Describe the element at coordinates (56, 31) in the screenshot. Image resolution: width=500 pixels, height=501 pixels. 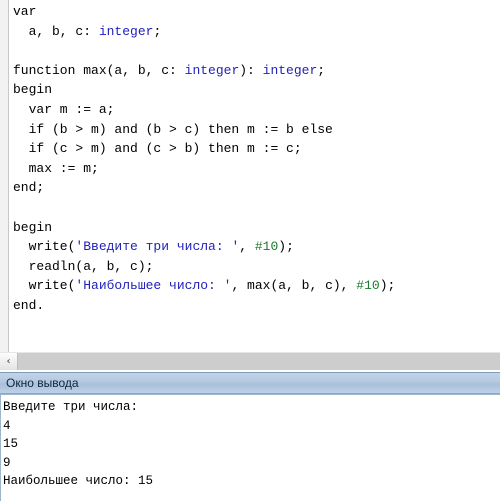
I see `code-token-plain: a, b, c:` at that location.